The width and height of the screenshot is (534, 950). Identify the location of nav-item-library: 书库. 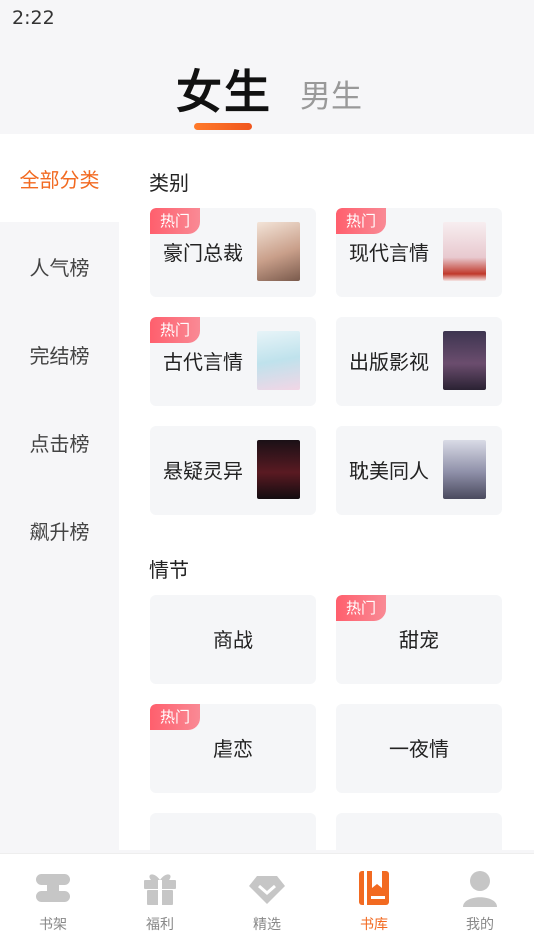
(374, 902).